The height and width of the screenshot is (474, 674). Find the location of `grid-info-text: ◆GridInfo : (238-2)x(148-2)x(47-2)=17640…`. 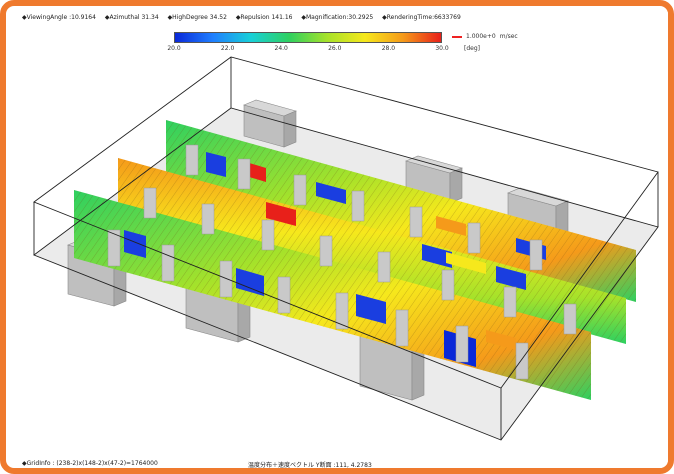

grid-info-text: ◆GridInfo : (238-2)x(148-2)x(47-2)=17640… is located at coordinates (90, 463).